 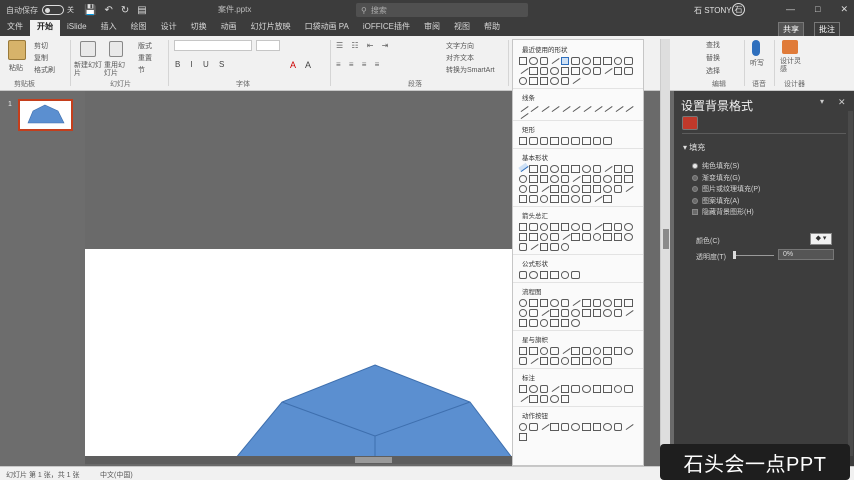 I want to click on tab-9: 口袋动画 PA, so click(x=327, y=28).